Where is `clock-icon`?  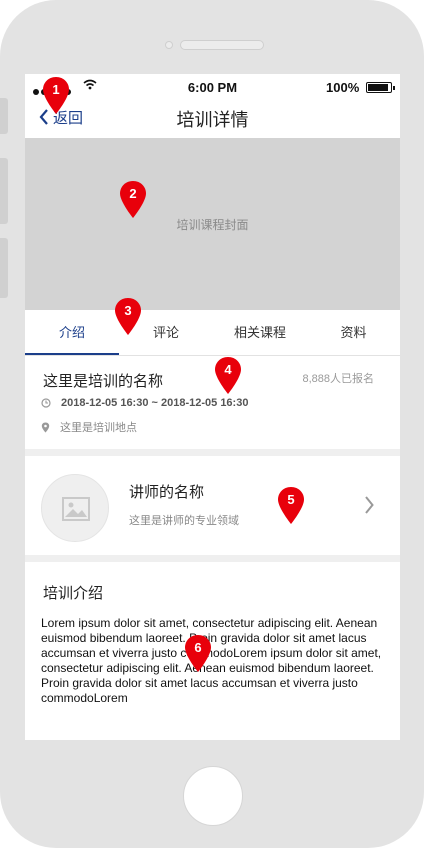 clock-icon is located at coordinates (46, 403).